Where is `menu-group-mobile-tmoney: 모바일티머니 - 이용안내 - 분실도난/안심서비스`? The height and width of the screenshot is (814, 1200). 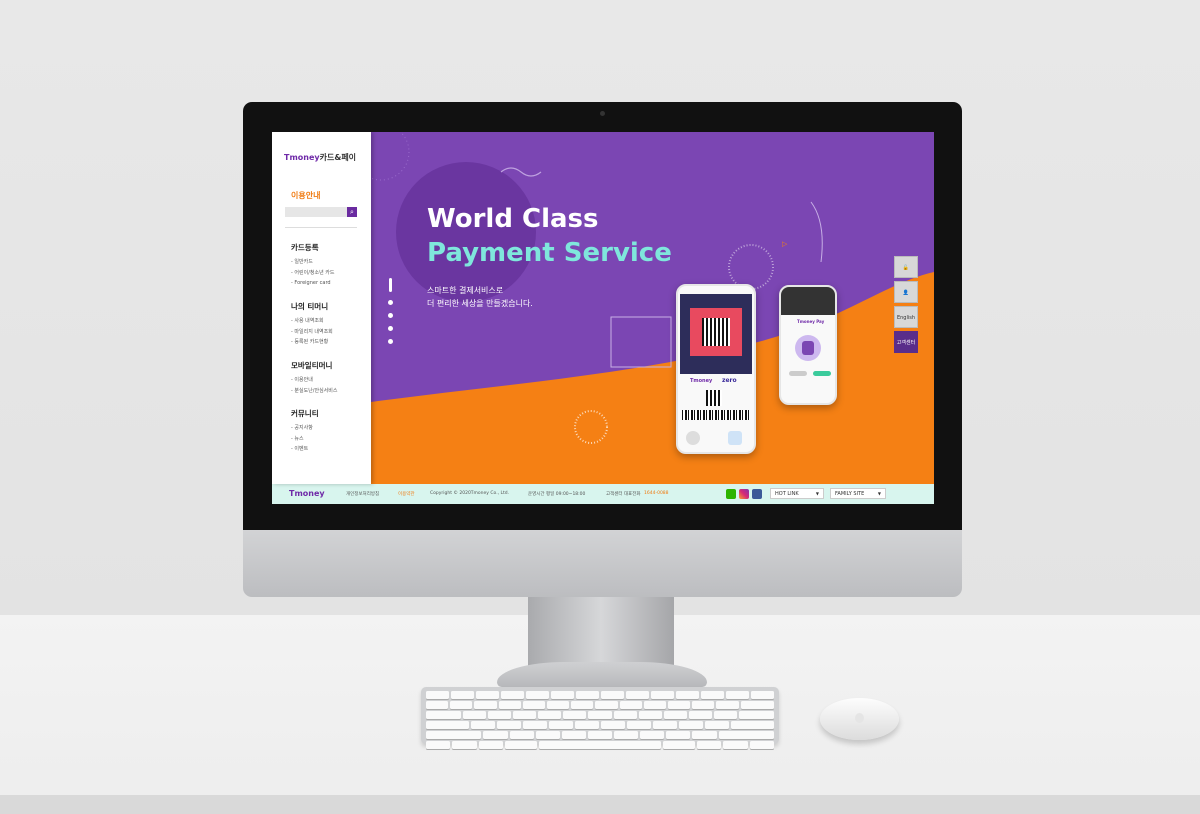
menu-group-mobile-tmoney: 모바일티머니 - 이용안내 - 분실도난/안심서비스 is located at coordinates (314, 378).